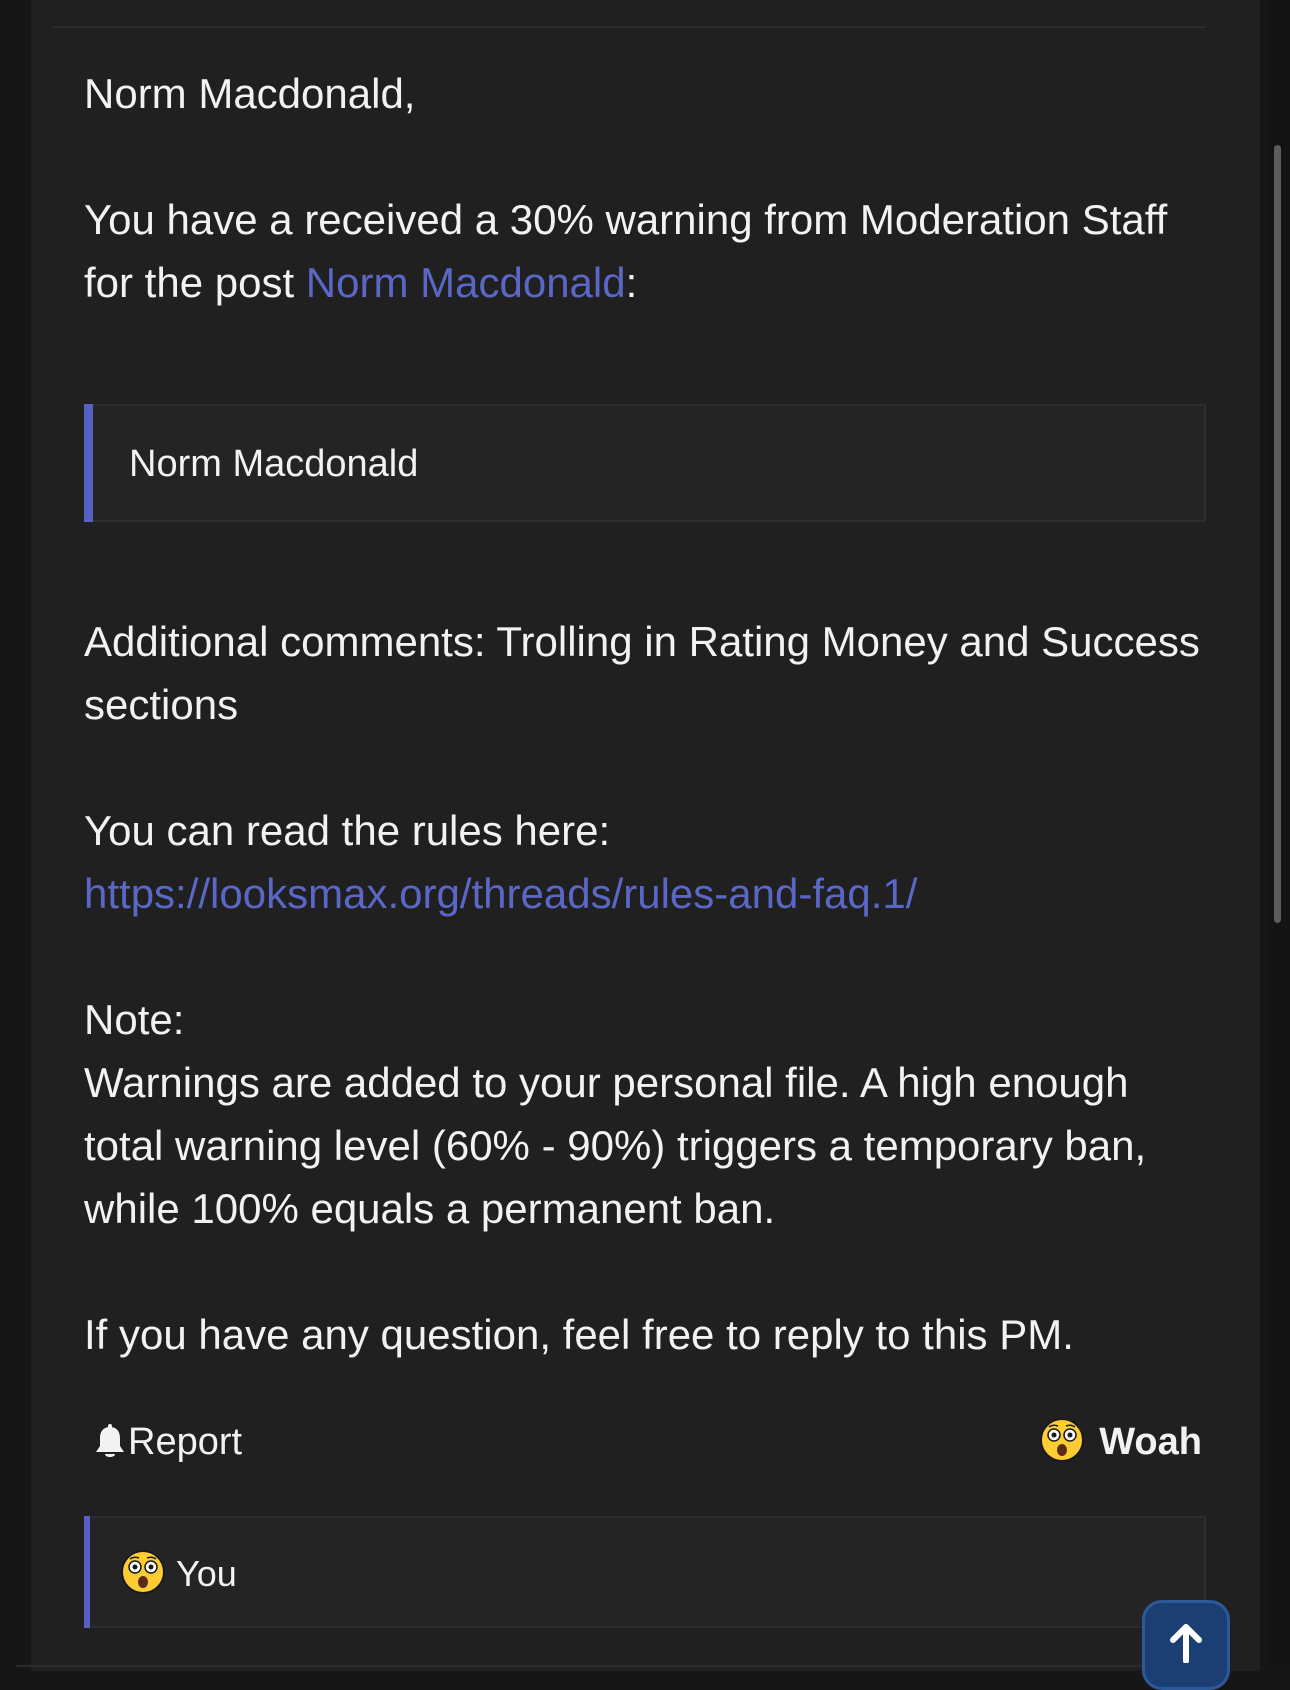  What do you see at coordinates (185, 1441) in the screenshot?
I see `report-label: Report` at bounding box center [185, 1441].